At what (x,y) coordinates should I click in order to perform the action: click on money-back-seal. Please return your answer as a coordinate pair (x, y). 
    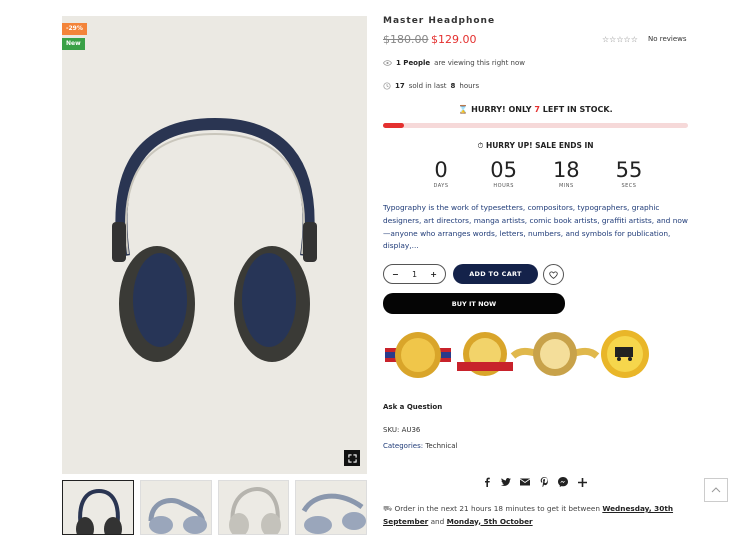
    Looking at the image, I should click on (418, 355).